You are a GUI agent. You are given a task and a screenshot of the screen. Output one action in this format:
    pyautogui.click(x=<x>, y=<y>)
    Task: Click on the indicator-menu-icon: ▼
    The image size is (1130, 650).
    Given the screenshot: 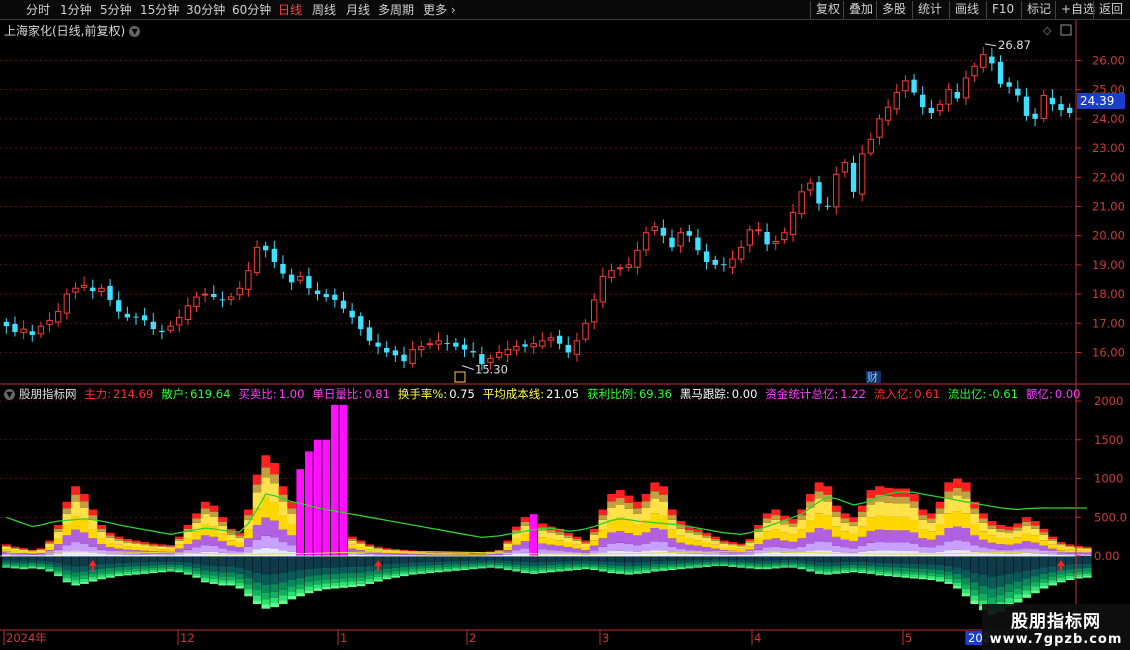 What is the action you would take?
    pyautogui.click(x=9, y=394)
    